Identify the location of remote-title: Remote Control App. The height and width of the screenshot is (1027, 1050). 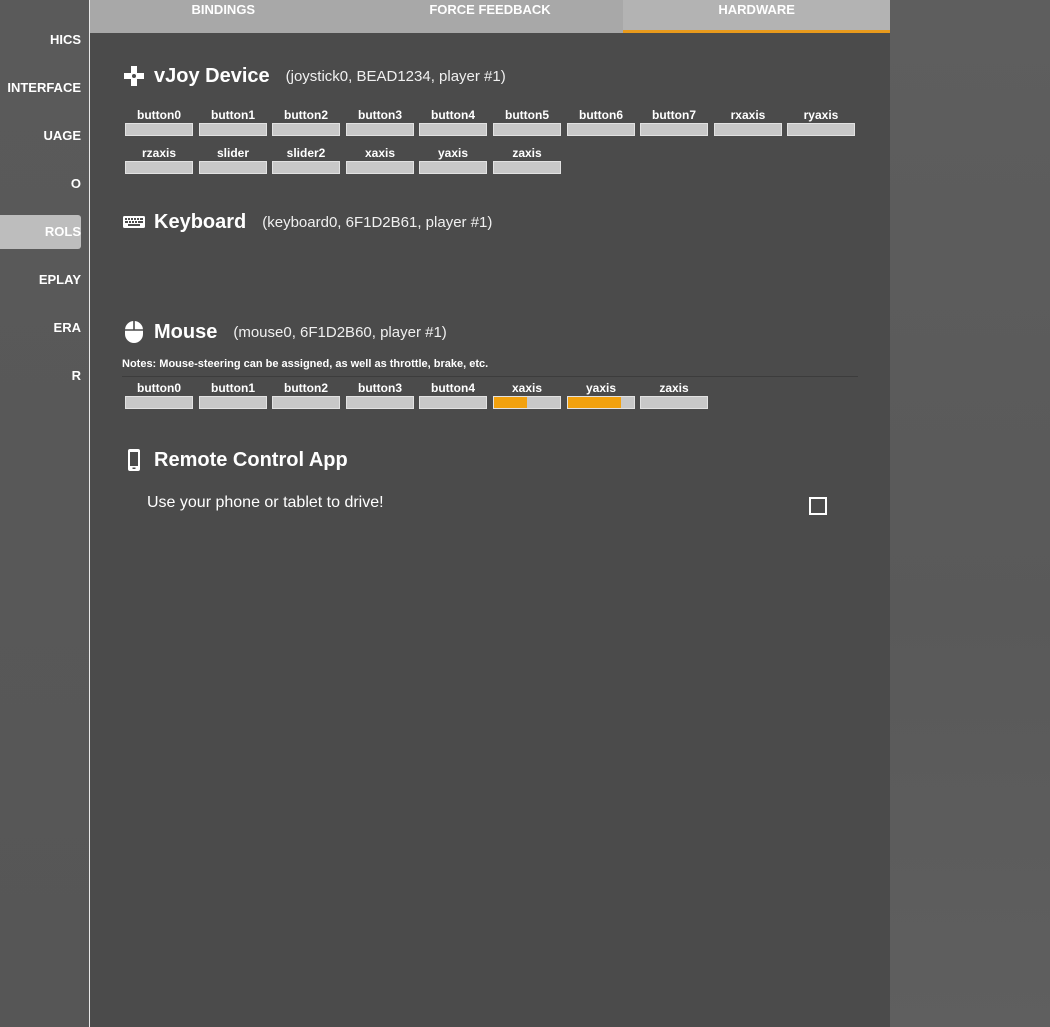
(251, 459).